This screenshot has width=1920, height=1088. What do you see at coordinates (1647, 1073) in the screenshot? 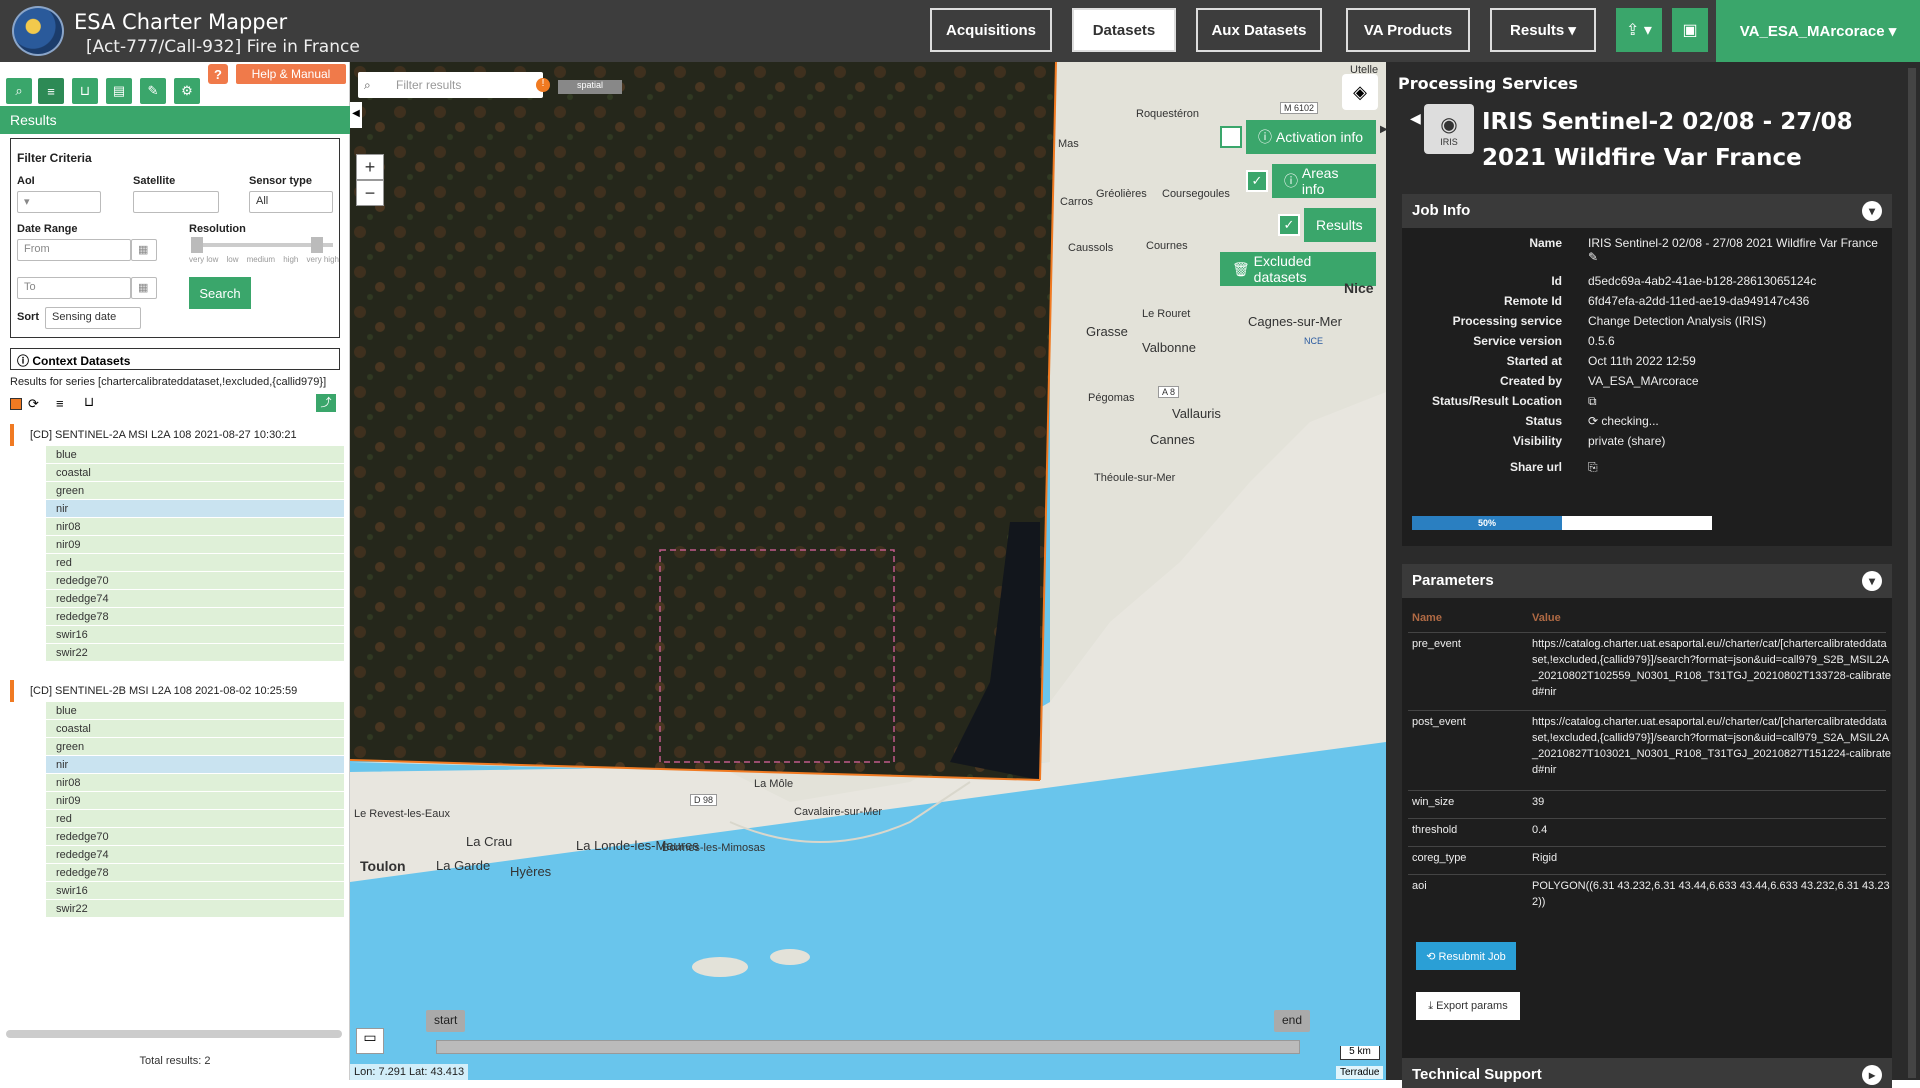
I see `technical-support-header: Technical Support ▸` at bounding box center [1647, 1073].